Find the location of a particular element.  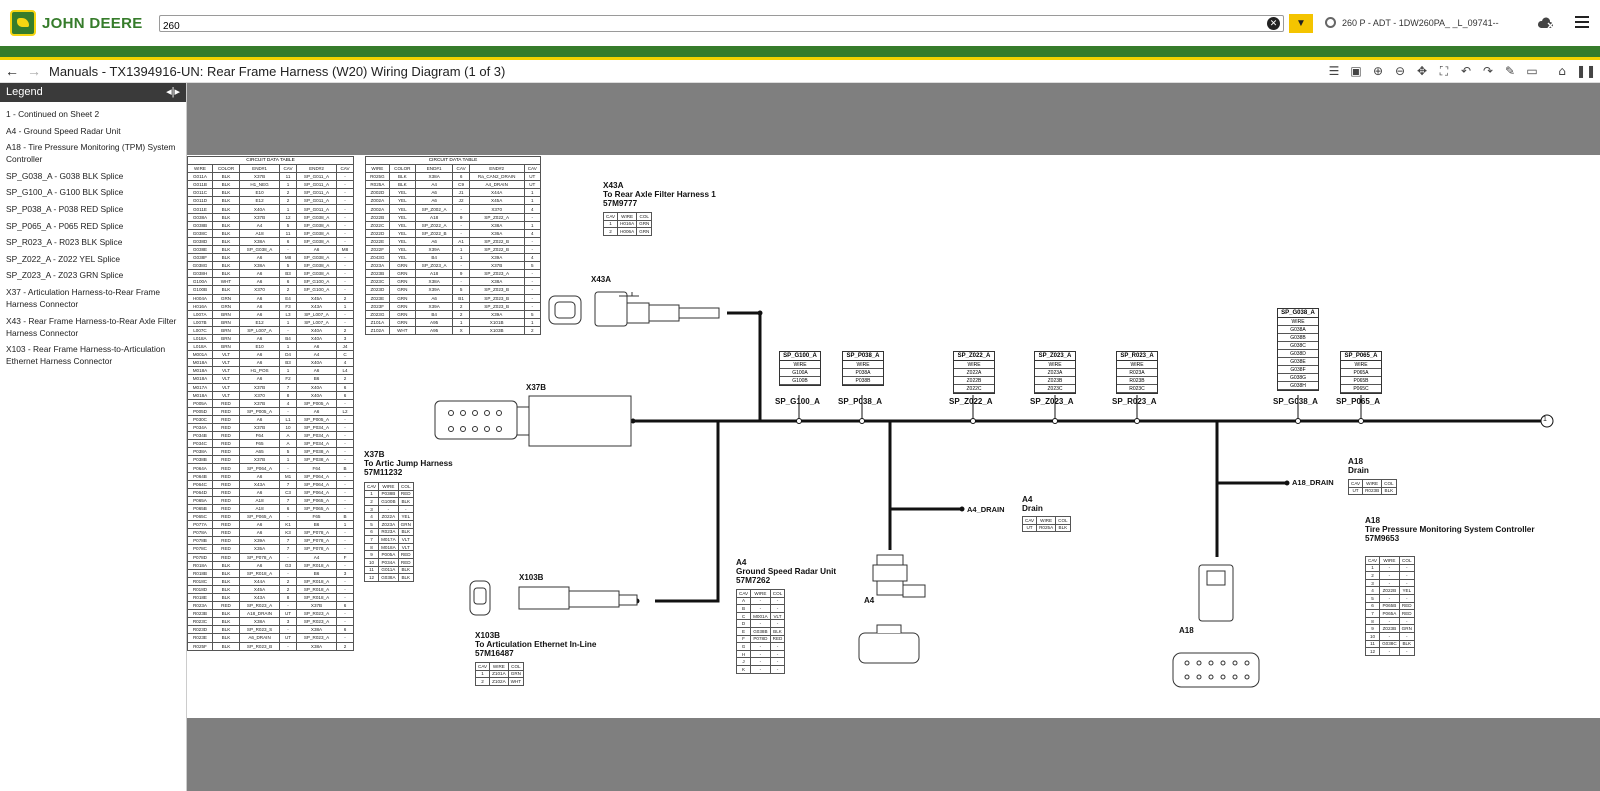

splice-wire-box: SP_Z023_A WIRE Z023A Z023B Z023C is located at coordinates (1055, 372).